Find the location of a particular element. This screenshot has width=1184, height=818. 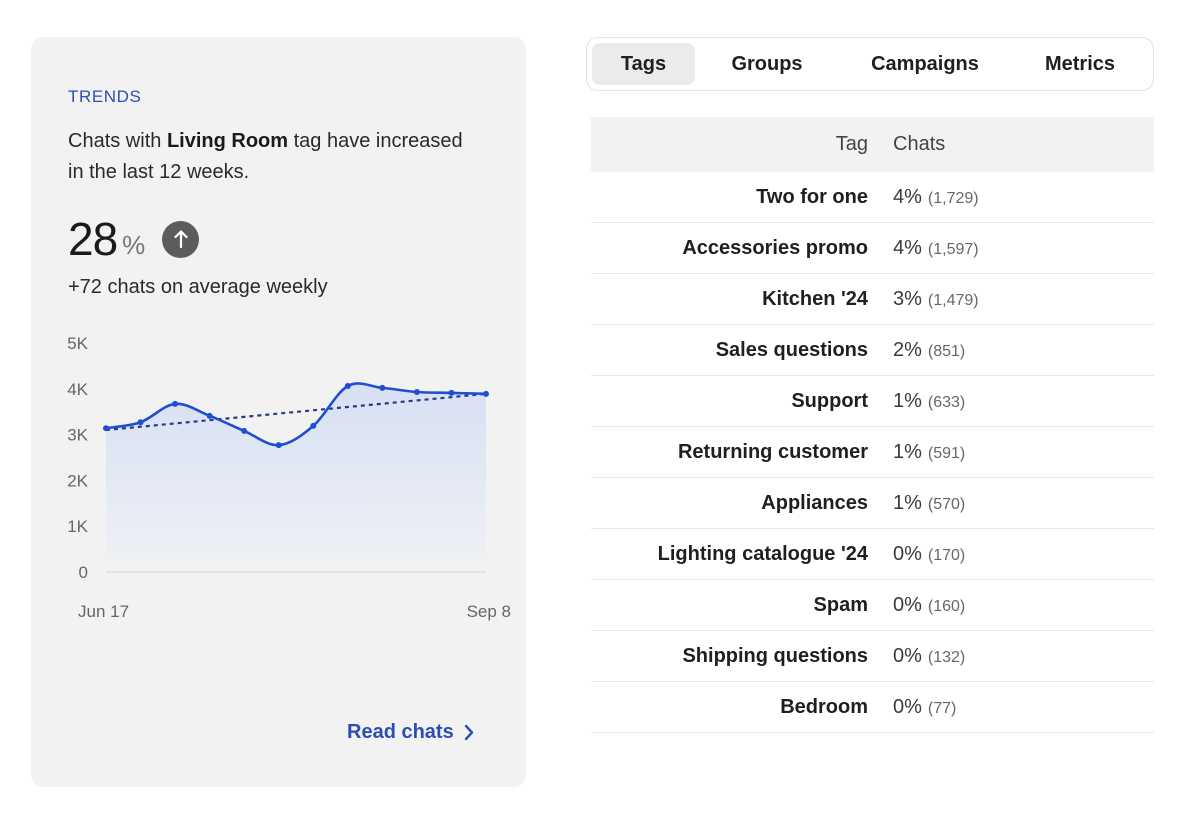

row-chats-percent: 3% is located at coordinates (907, 298).